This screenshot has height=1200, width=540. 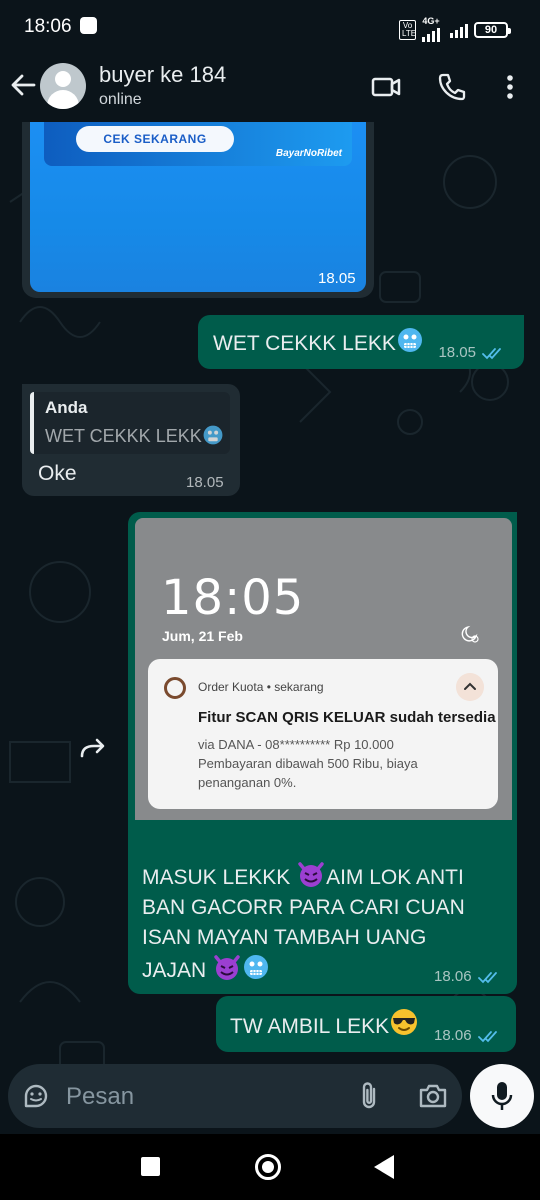 I want to click on banner-brand: BayarNoRibet, so click(x=308, y=153).